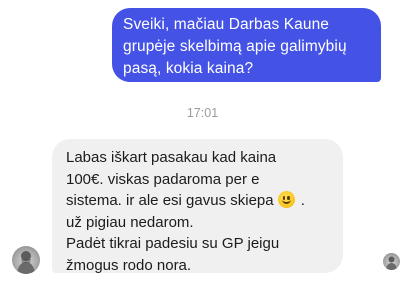 The width and height of the screenshot is (405, 284). I want to click on message-text-line: Sveiki, mačiau Darbas Kaune, so click(226, 24).